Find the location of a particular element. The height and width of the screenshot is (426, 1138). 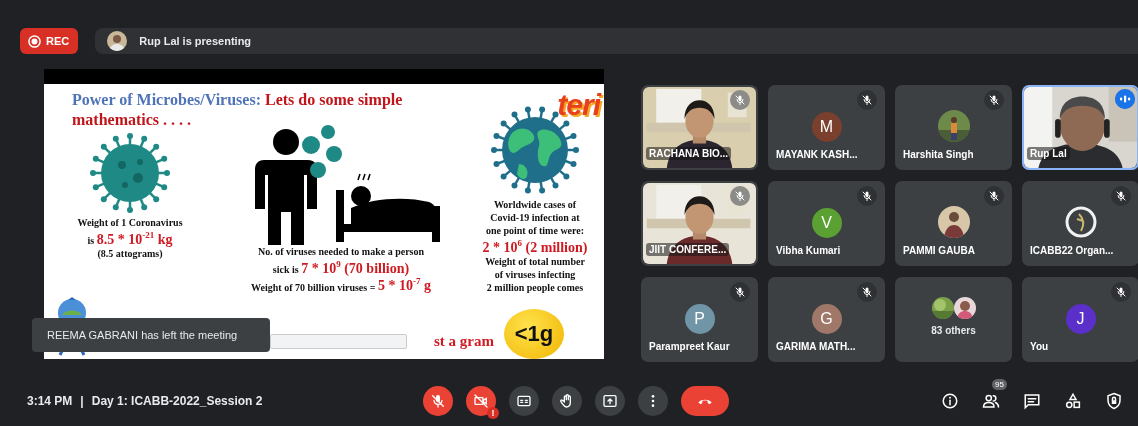

captions-button is located at coordinates (524, 401).